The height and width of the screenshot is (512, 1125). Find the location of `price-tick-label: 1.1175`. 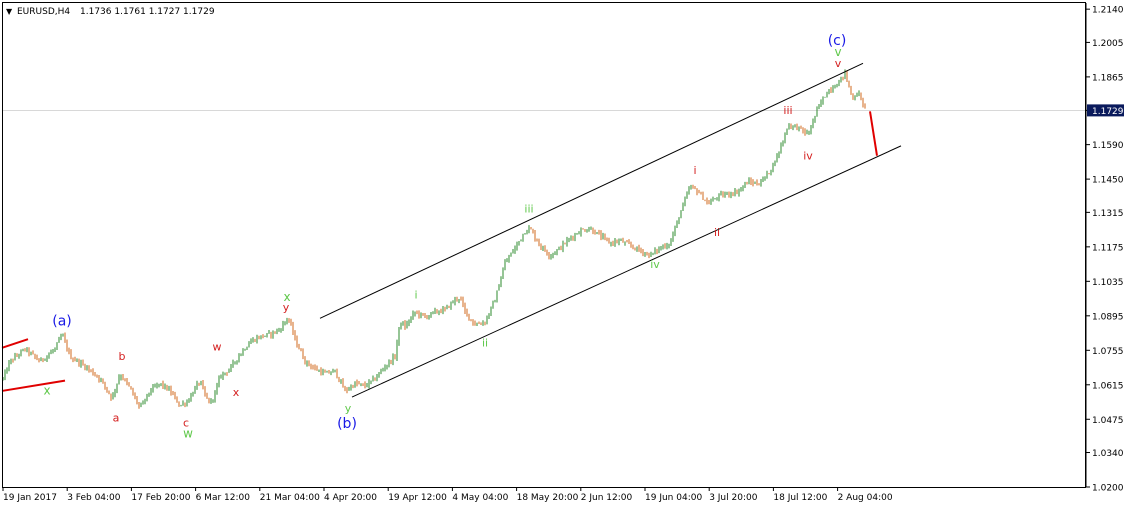

price-tick-label: 1.1175 is located at coordinates (1108, 248).